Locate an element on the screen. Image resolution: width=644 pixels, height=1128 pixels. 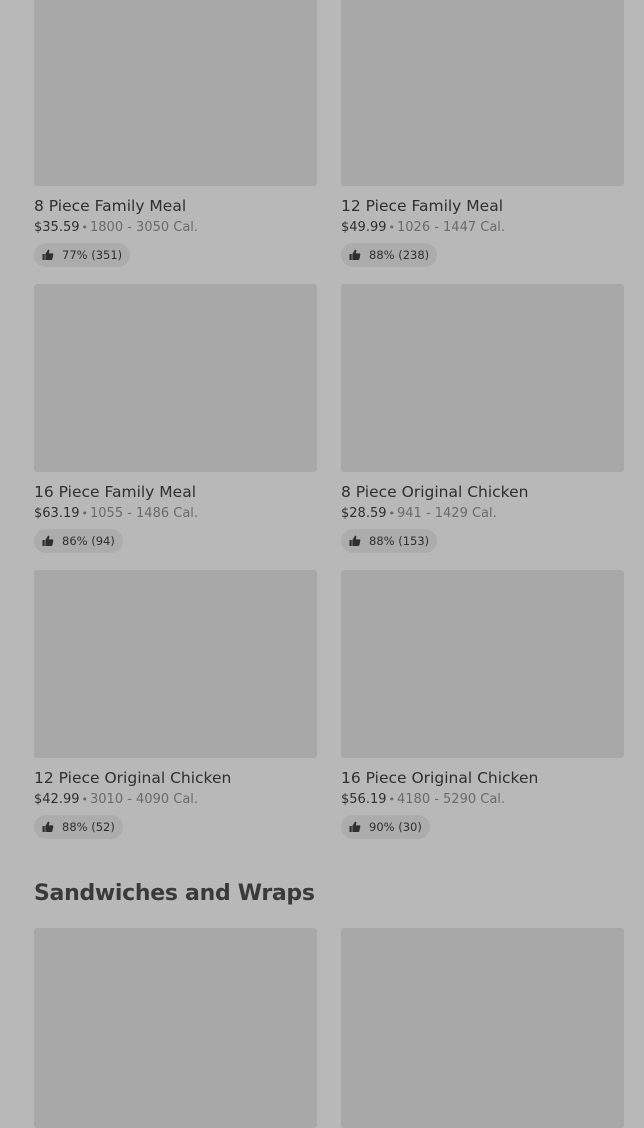
item-calories: 3010 - 4090 Cal. is located at coordinates (144, 799).